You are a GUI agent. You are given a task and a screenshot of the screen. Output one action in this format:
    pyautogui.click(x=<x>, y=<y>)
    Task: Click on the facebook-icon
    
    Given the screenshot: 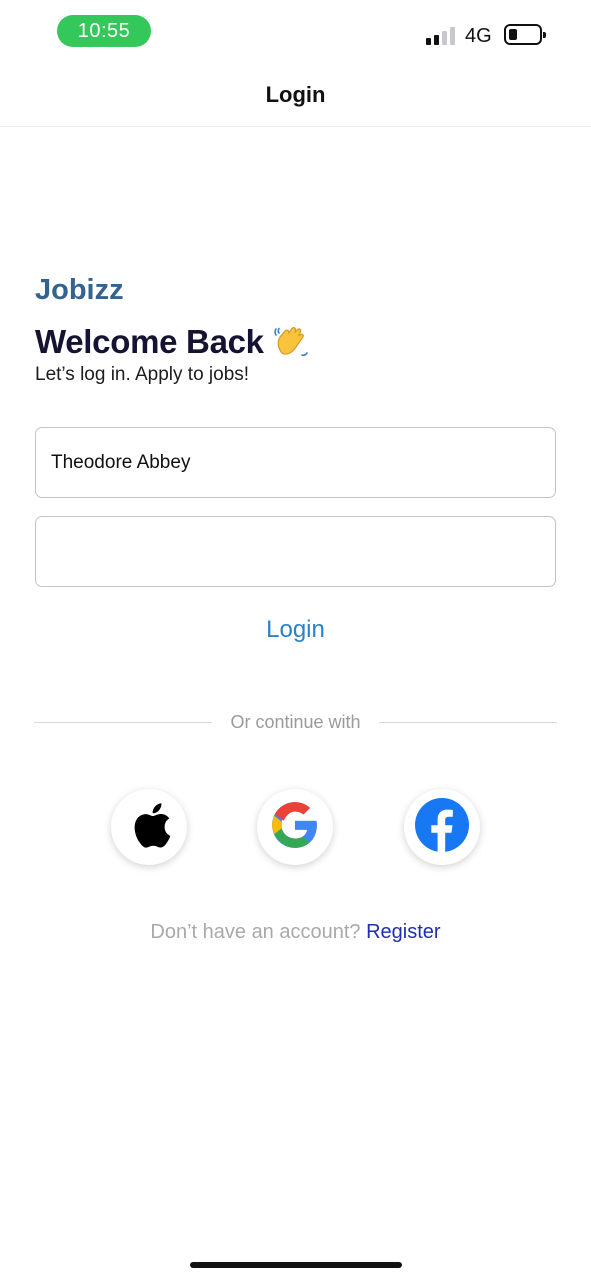 What is the action you would take?
    pyautogui.click(x=442, y=827)
    